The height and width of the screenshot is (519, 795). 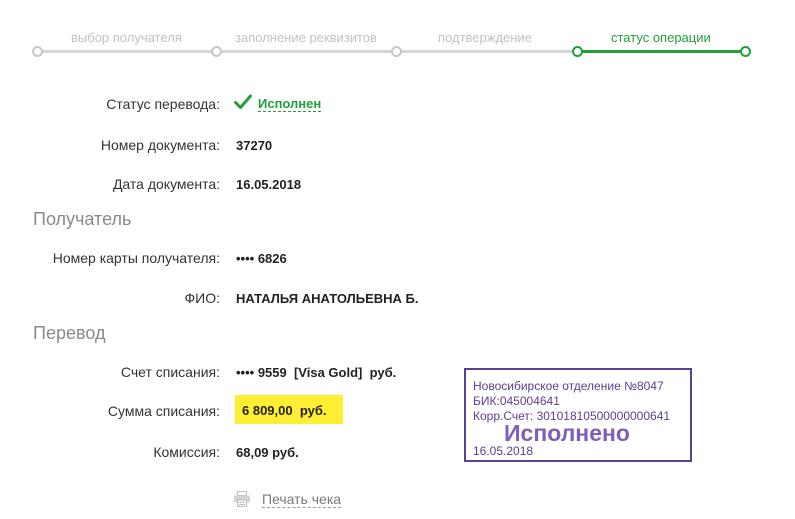 What do you see at coordinates (327, 298) in the screenshot?
I see `recipient-name-value: НАТАЛЬЯ АНАТОЛЬЕВНА Б.` at bounding box center [327, 298].